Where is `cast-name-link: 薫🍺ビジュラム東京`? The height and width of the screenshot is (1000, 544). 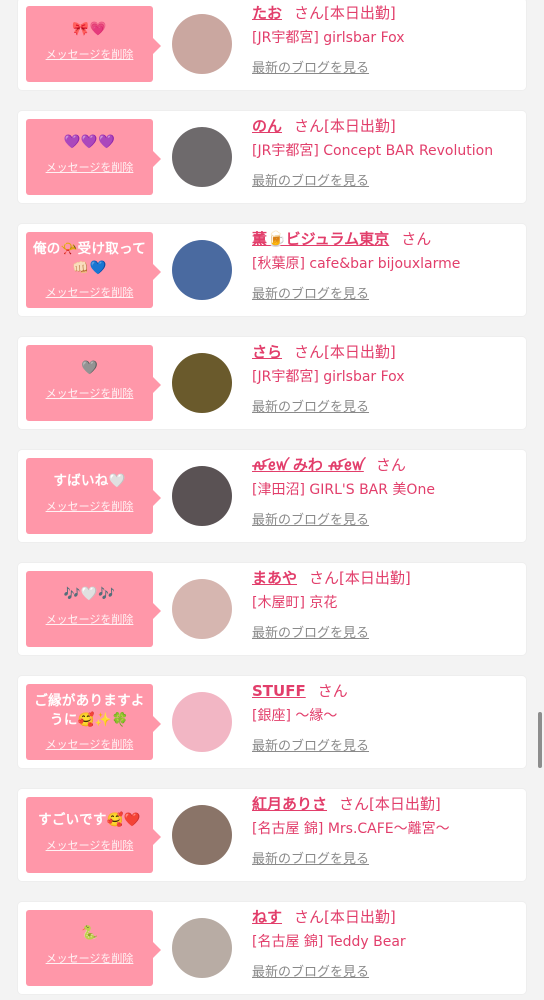 cast-name-link: 薫🍺ビジュラム東京 is located at coordinates (320, 239).